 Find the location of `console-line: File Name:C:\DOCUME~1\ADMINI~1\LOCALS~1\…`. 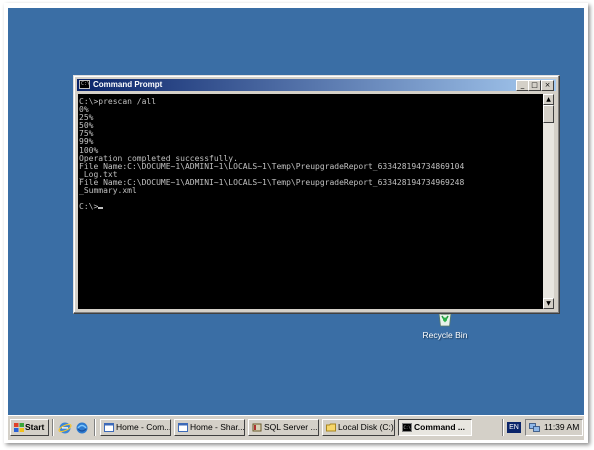

console-line: File Name:C:\DOCUME~1\ADMINI~1\LOCALS~1\… is located at coordinates (272, 166).